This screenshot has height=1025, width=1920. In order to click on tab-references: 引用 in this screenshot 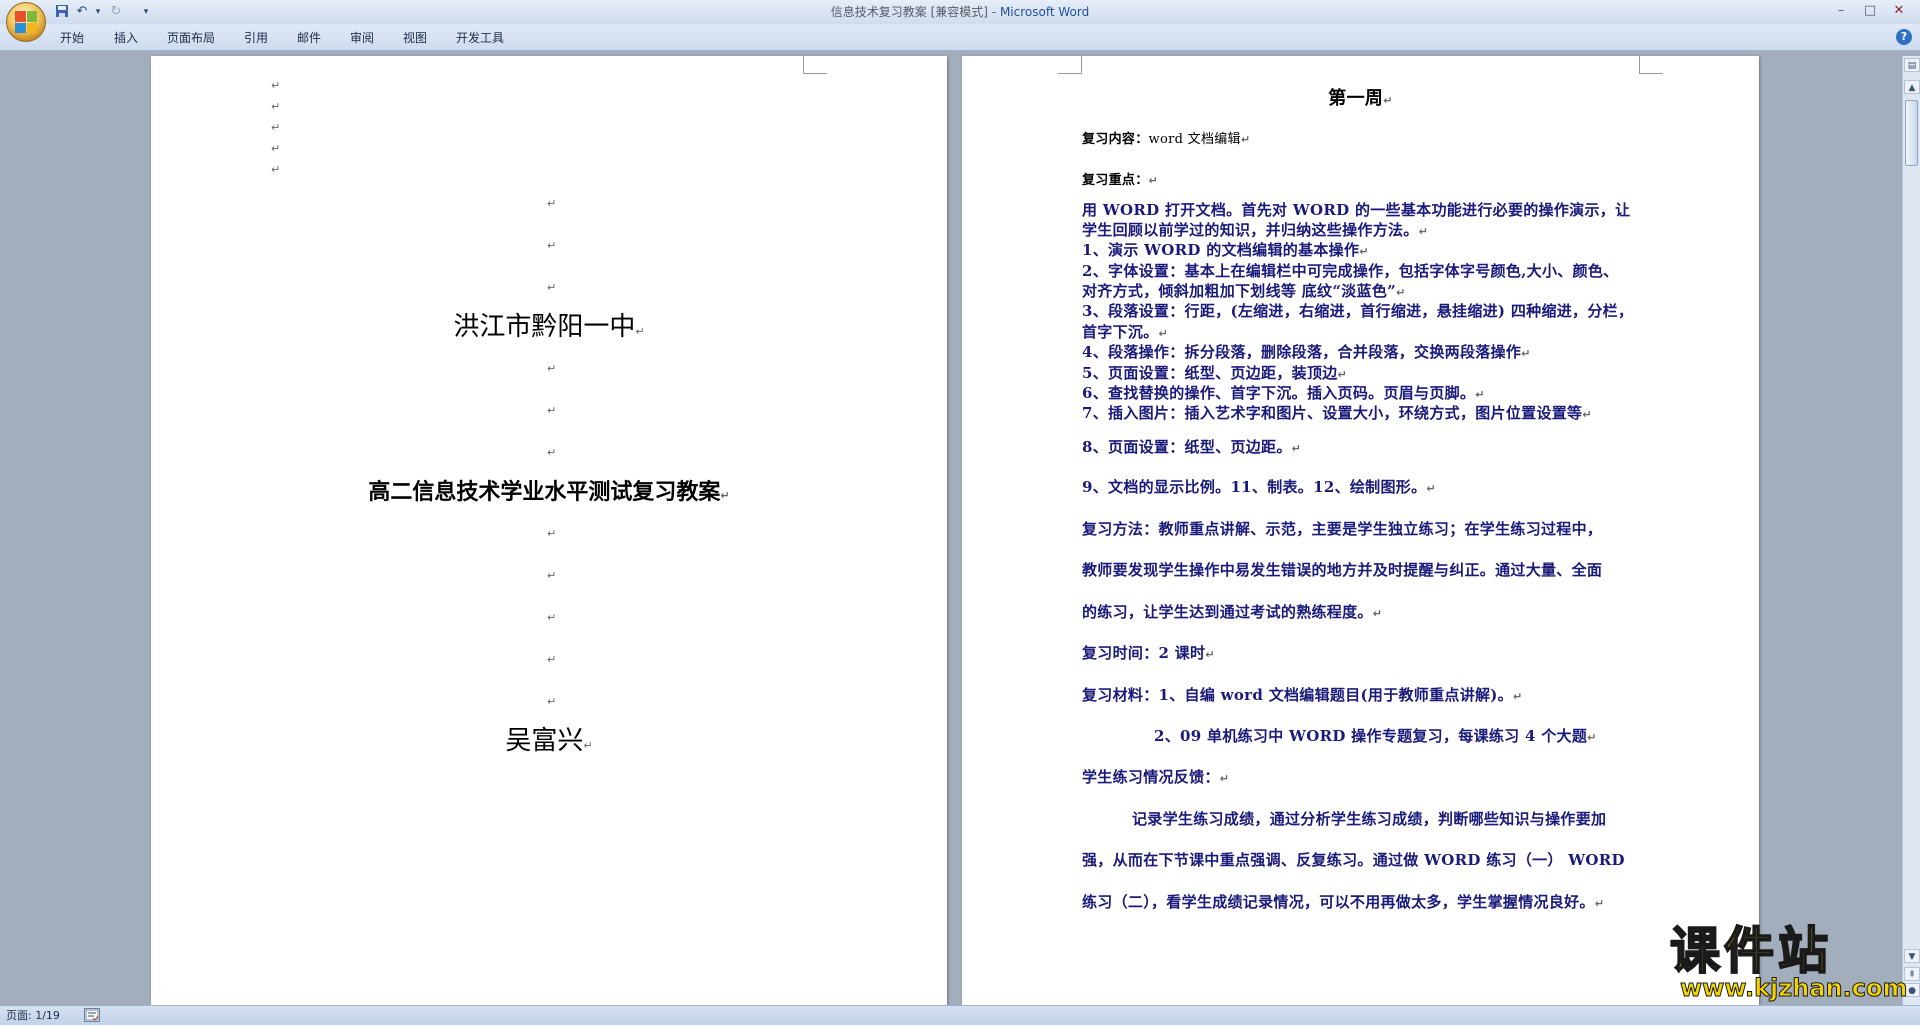, I will do `click(256, 37)`.